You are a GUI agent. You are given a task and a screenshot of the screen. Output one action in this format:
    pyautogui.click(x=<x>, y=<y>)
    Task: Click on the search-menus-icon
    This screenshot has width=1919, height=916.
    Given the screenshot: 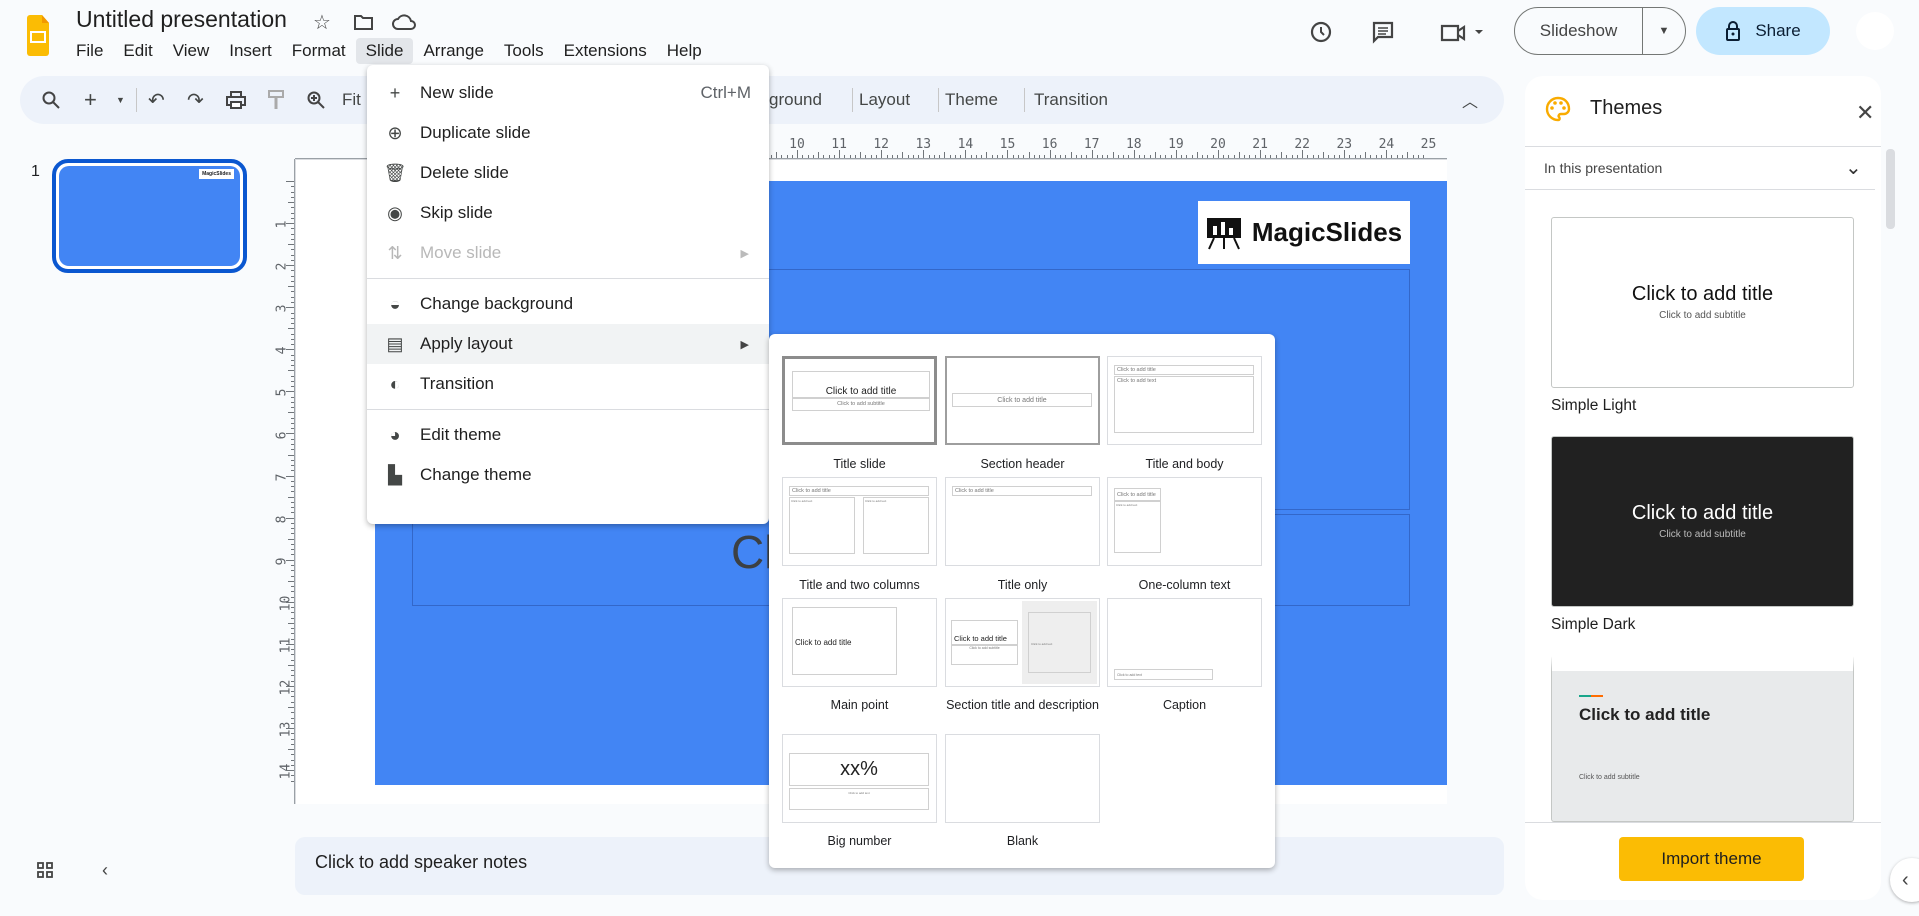 What is the action you would take?
    pyautogui.click(x=51, y=100)
    